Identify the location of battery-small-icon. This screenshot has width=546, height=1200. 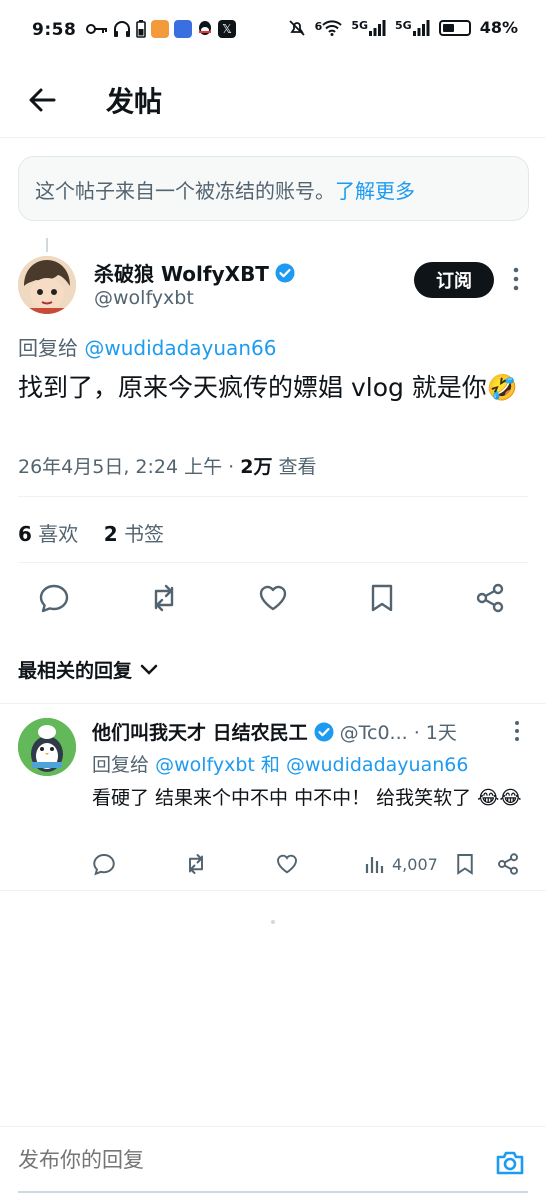
(141, 29).